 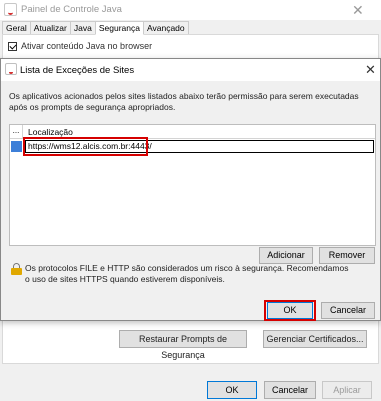 What do you see at coordinates (232, 390) in the screenshot?
I see `footer-ok-button: OK` at bounding box center [232, 390].